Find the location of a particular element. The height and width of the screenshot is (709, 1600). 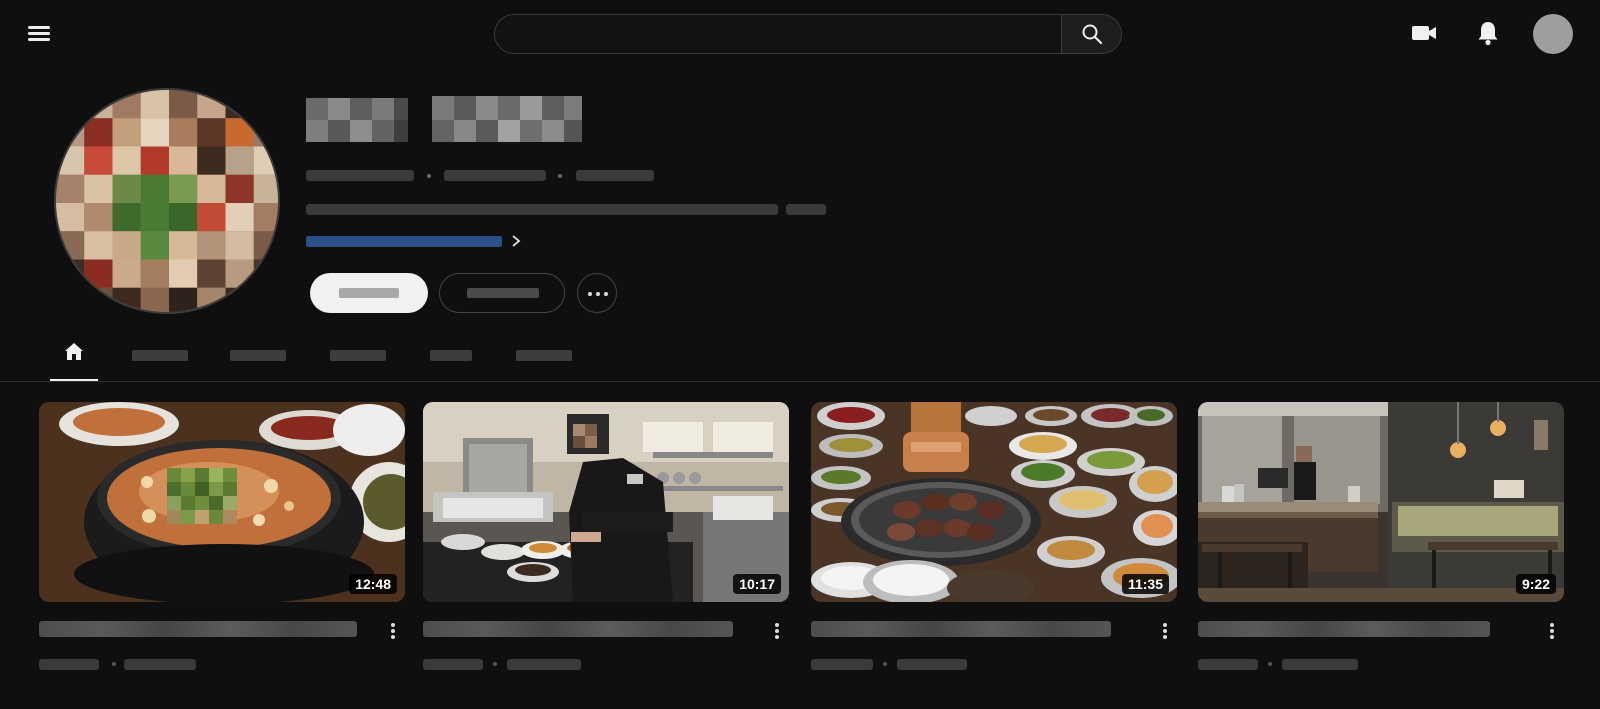

search-button is located at coordinates (1091, 34).